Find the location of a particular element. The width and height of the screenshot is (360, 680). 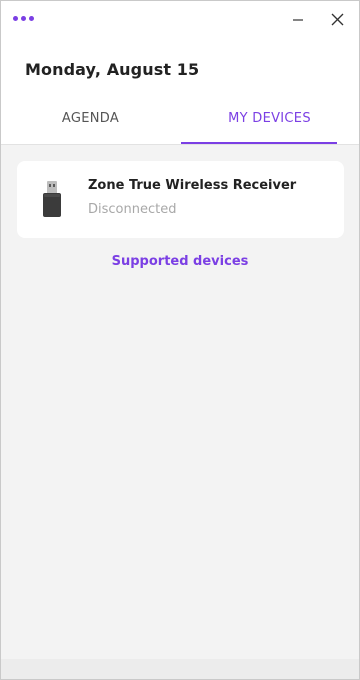

minimize-button is located at coordinates (298, 20).